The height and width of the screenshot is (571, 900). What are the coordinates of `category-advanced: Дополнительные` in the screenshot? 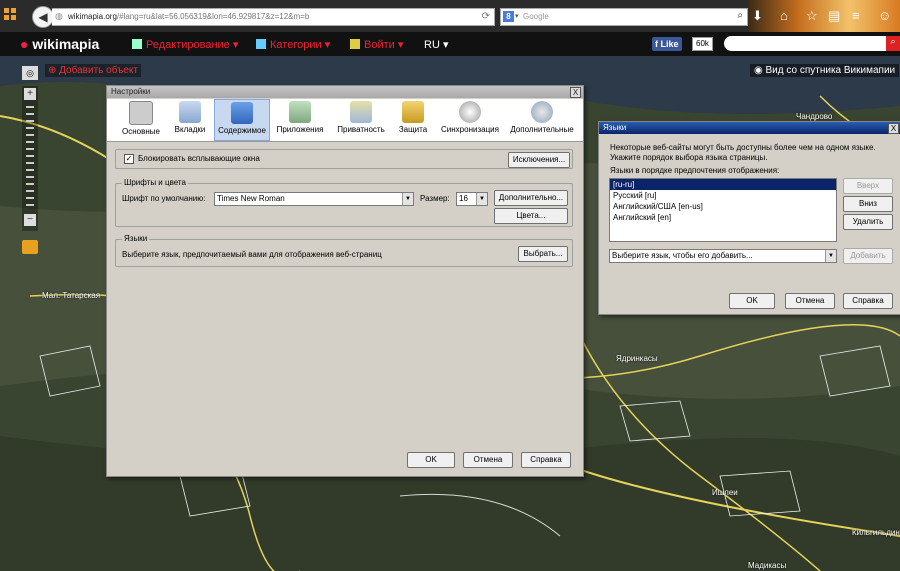 It's located at (542, 119).